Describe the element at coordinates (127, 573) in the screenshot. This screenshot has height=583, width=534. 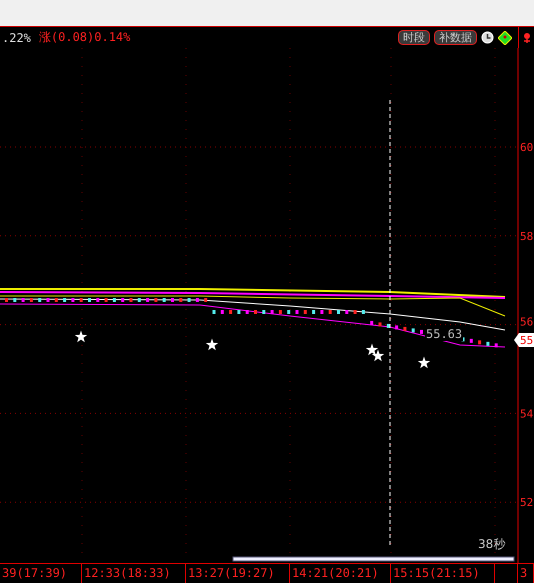
I see `time-label: 12:33(18:33)` at that location.